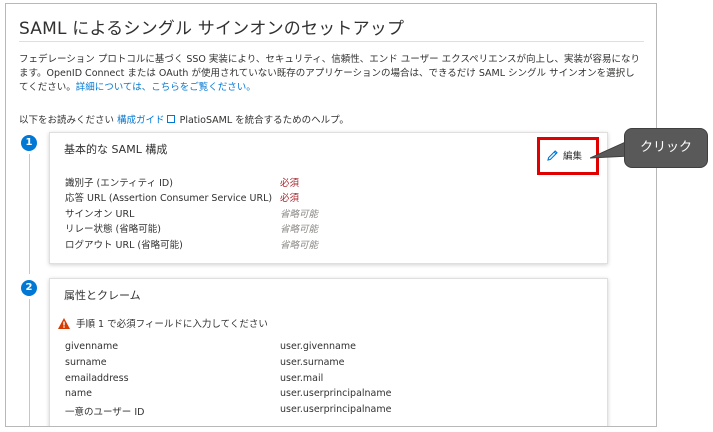  I want to click on claim-name: emailaddress, so click(97, 378).